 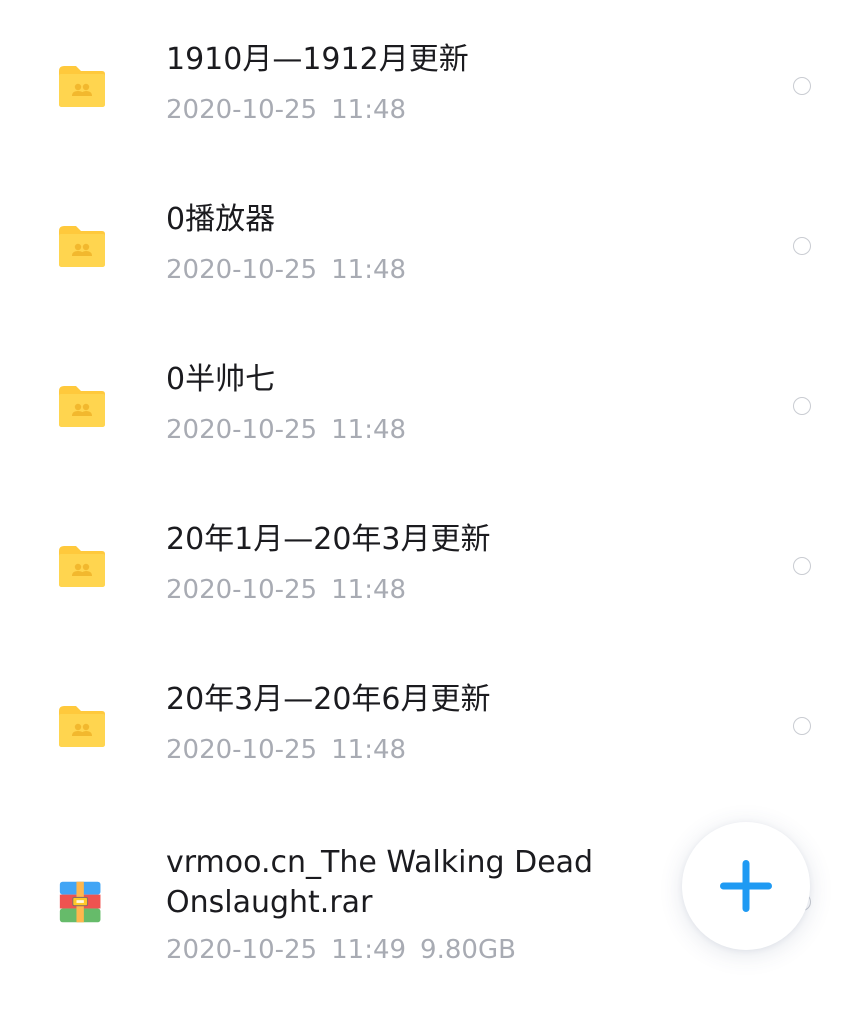 I want to click on file-name: 20年3月—20年6月更新, so click(x=328, y=699).